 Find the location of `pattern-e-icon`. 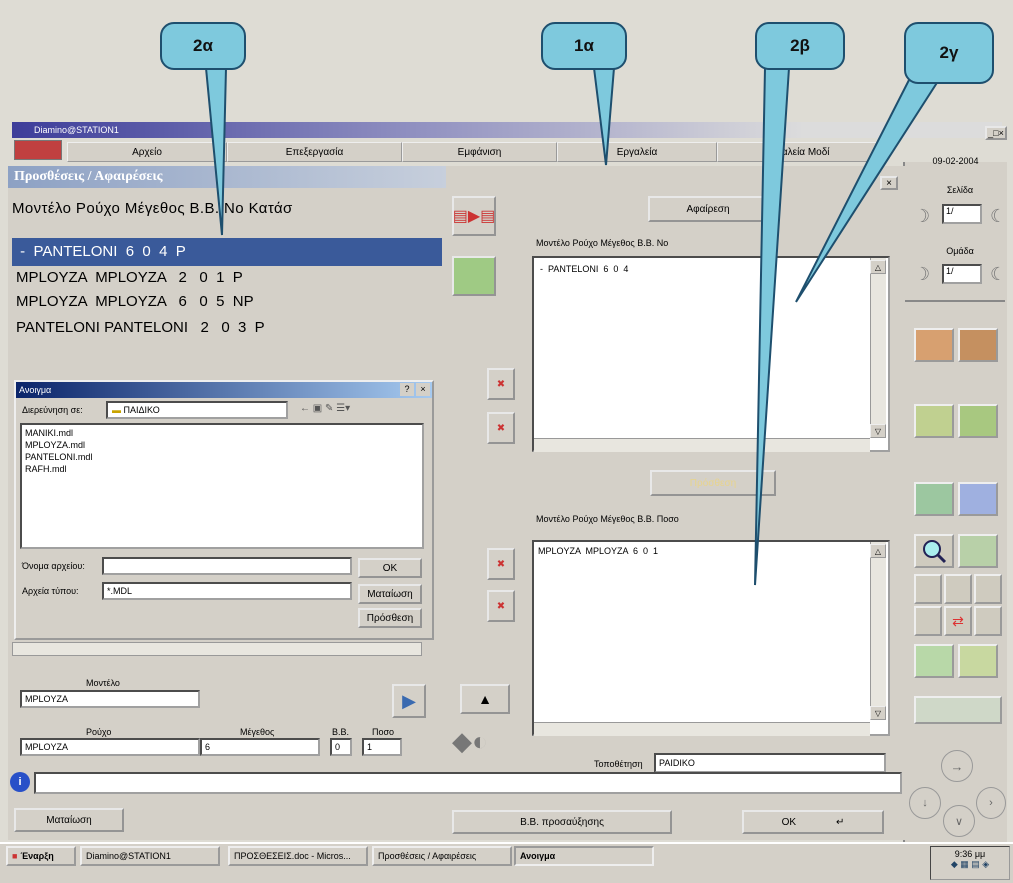

pattern-e-icon is located at coordinates (988, 621).